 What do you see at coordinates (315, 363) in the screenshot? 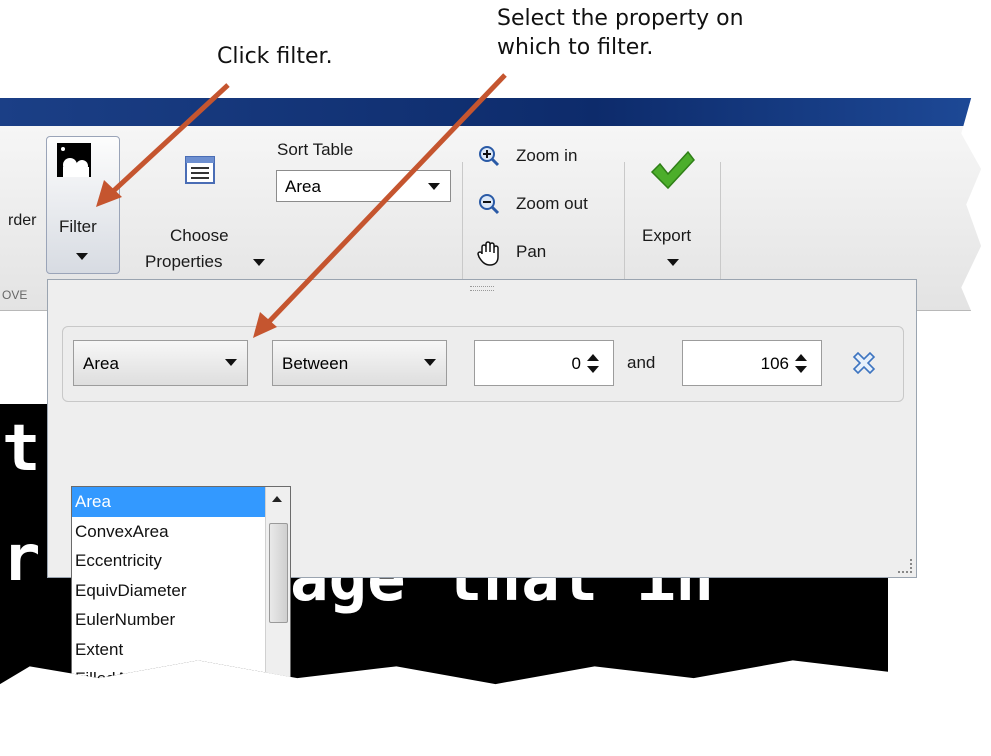
I see `condition-dropdown-value: Between` at bounding box center [315, 363].